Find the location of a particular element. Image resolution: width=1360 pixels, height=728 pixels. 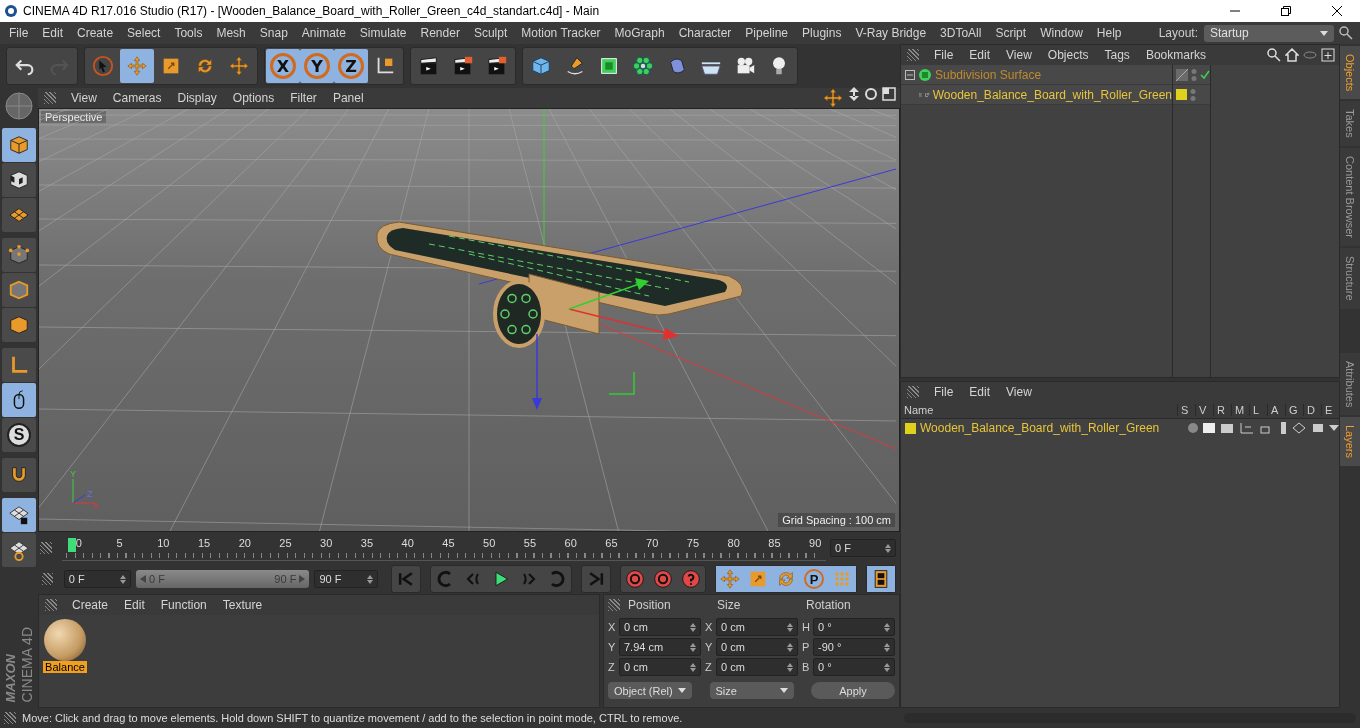

size-mode-dropdown: Size is located at coordinates (751, 690).